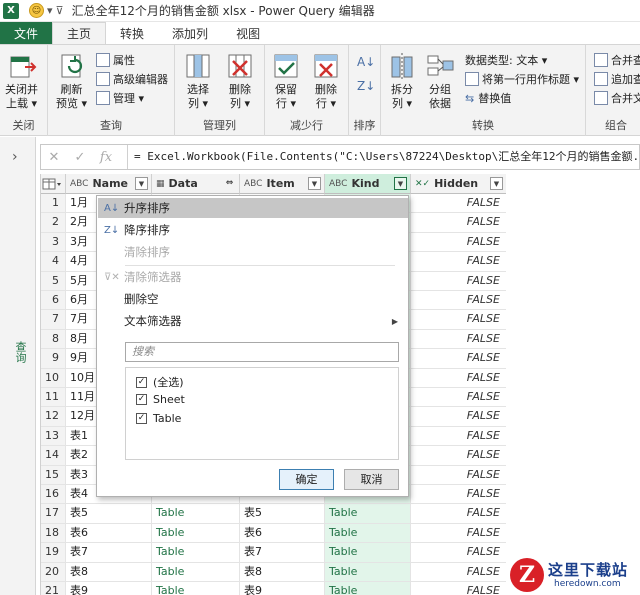 This screenshot has width=640, height=595. Describe the element at coordinates (198, 81) in the screenshot. I see `choose-columns-button: 选择 列 ▾` at that location.